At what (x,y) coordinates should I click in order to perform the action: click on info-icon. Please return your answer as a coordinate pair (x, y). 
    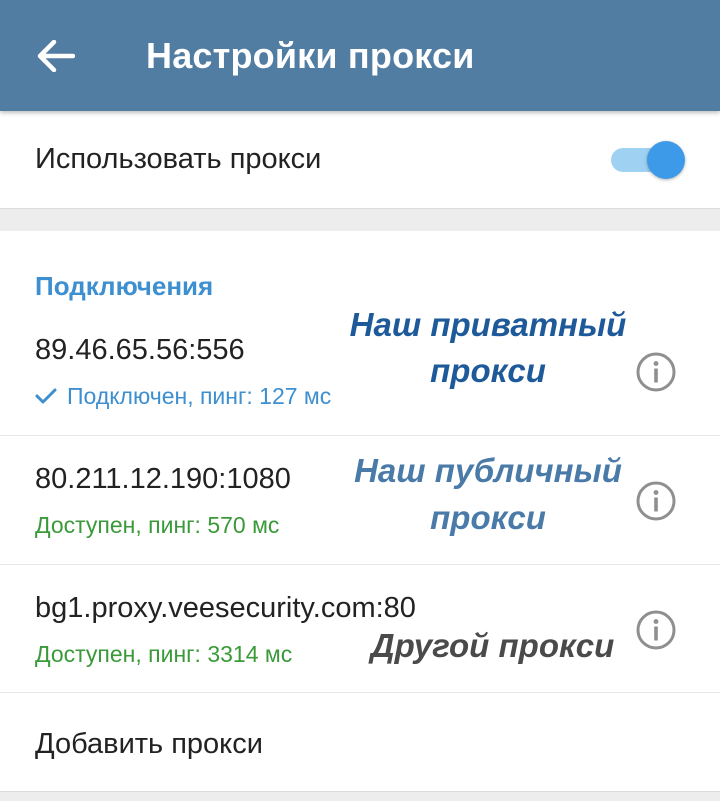
    Looking at the image, I should click on (656, 630).